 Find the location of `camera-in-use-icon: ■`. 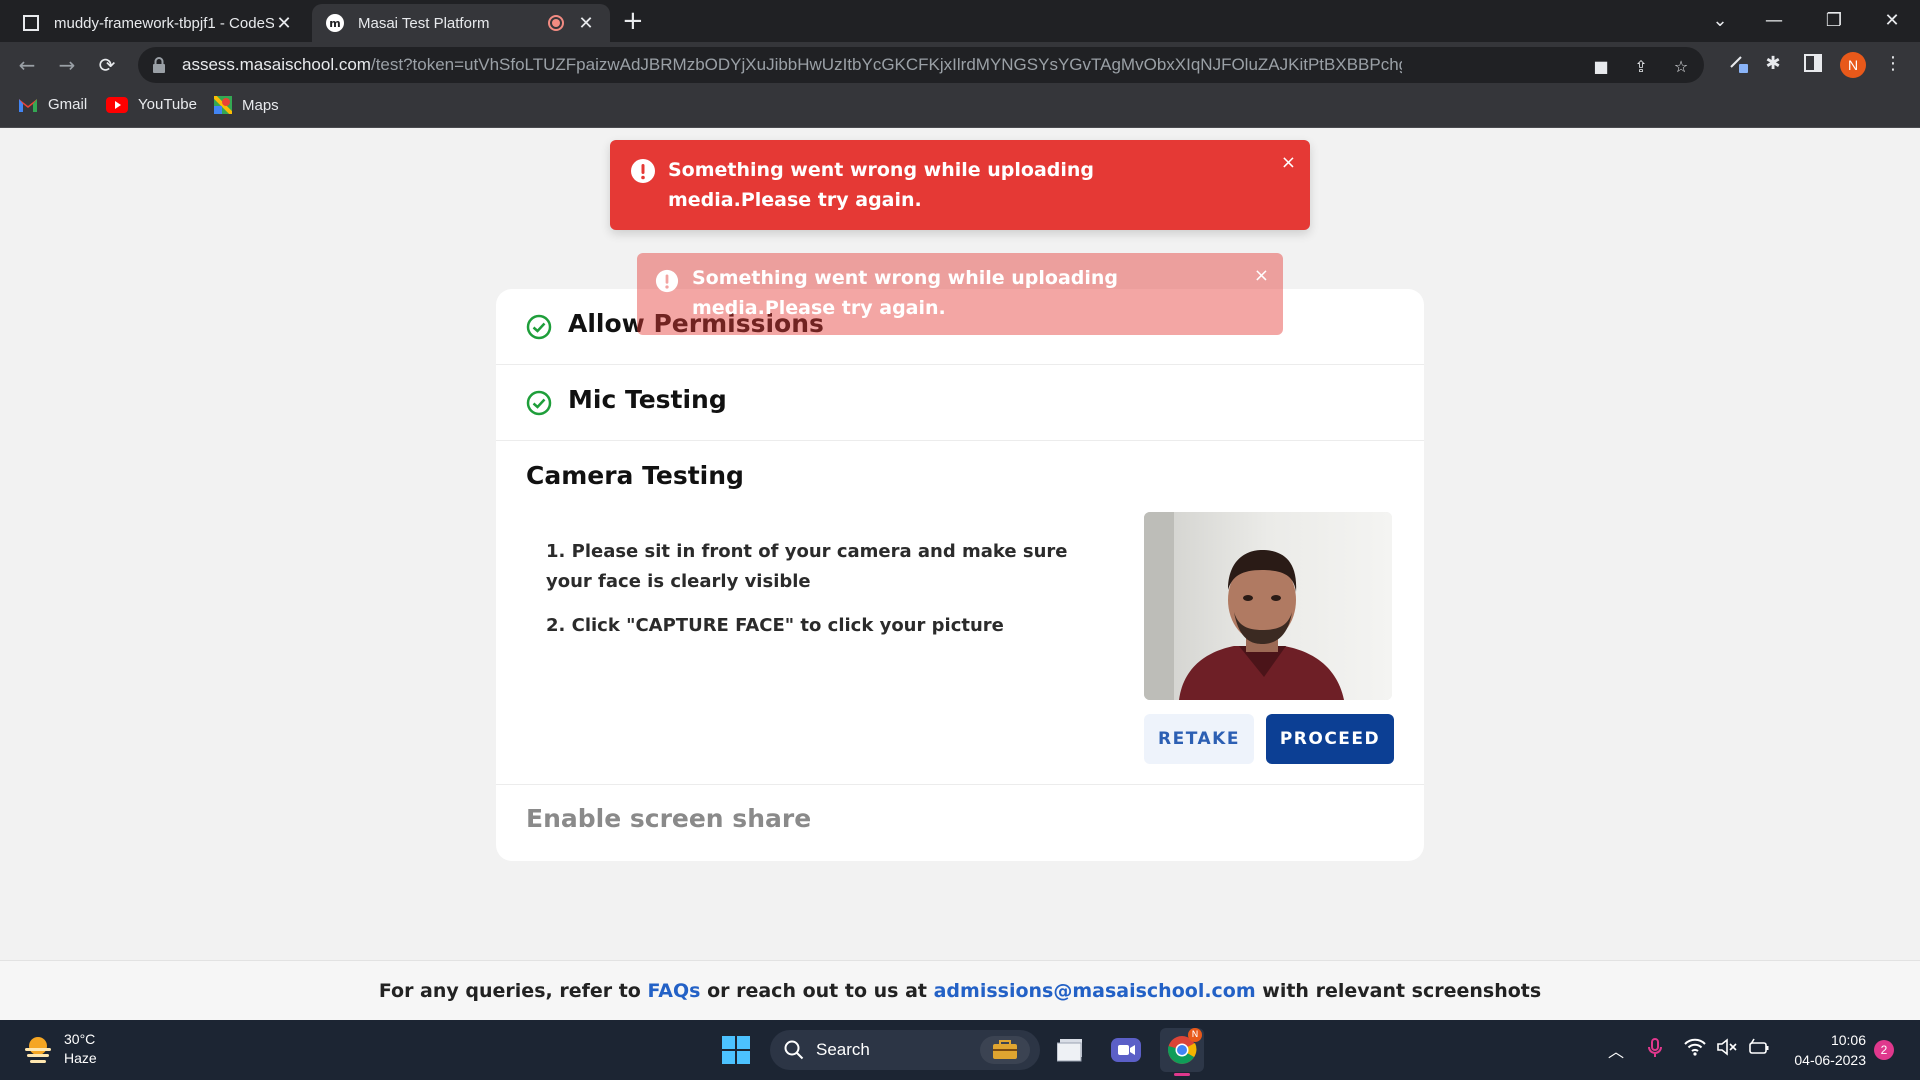

camera-in-use-icon: ■ is located at coordinates (1601, 66).